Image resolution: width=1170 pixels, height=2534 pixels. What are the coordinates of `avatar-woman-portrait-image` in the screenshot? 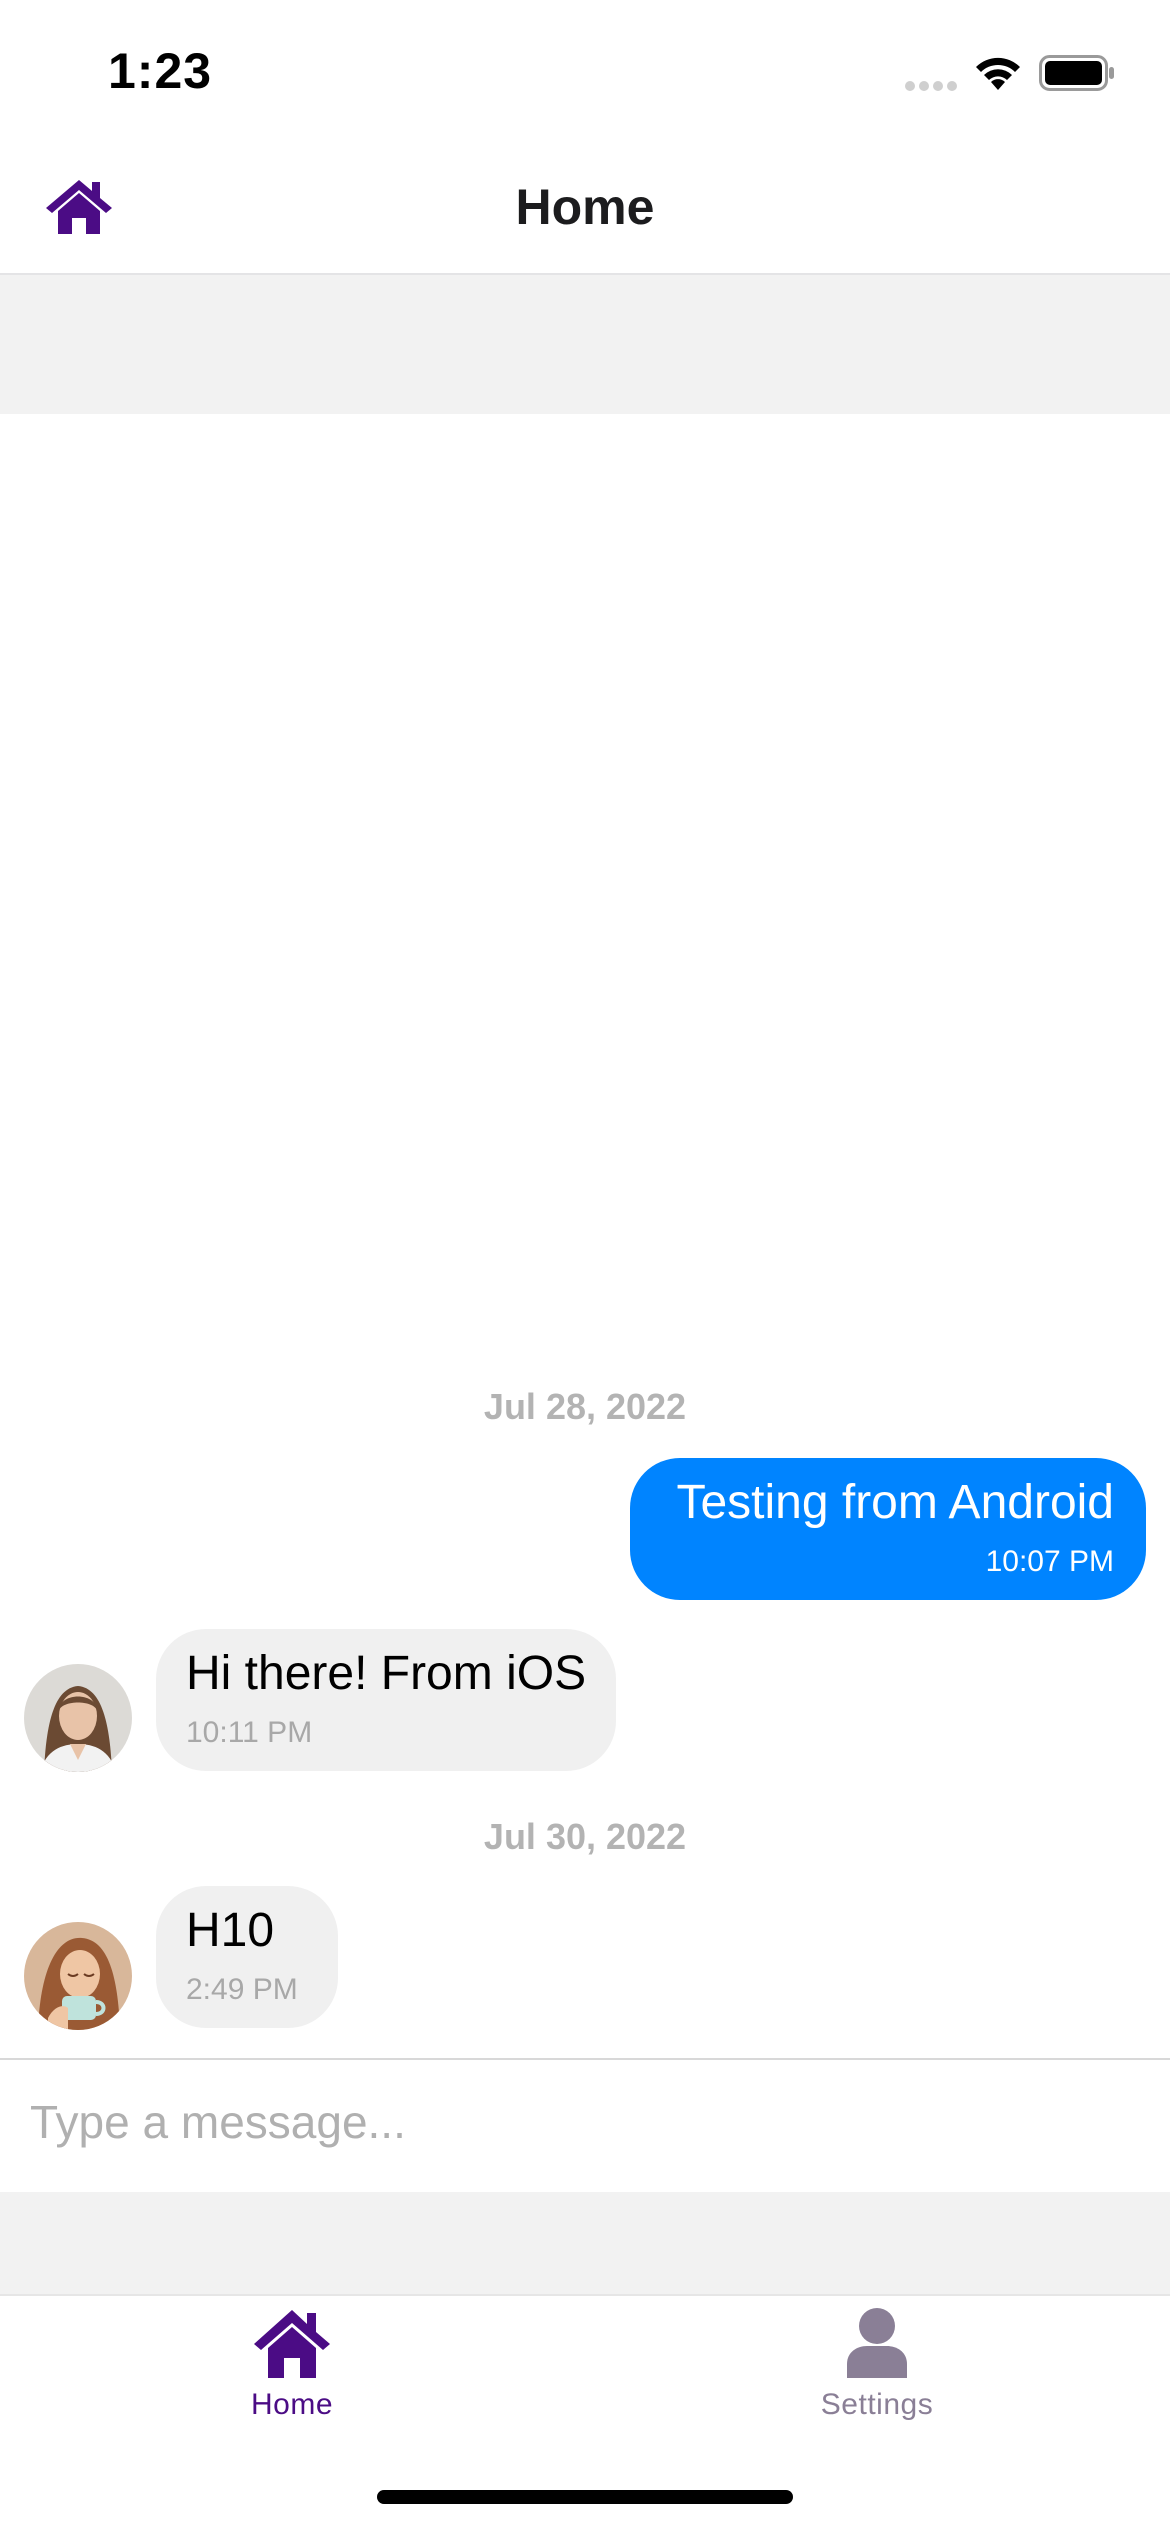 It's located at (78, 1718).